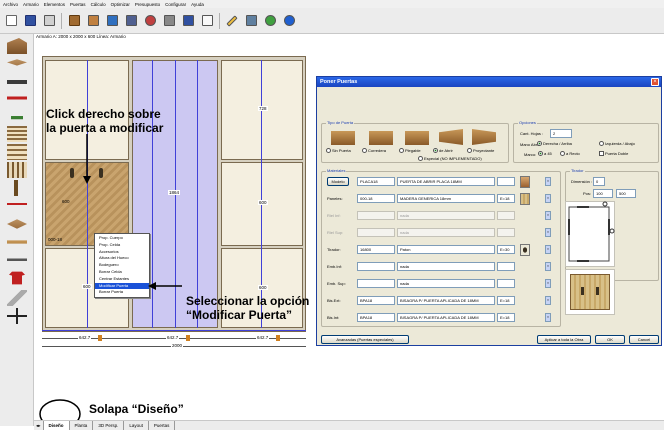  What do you see at coordinates (480, 150) in the screenshot?
I see `radio-proyectante: Proyectante` at bounding box center [480, 150].